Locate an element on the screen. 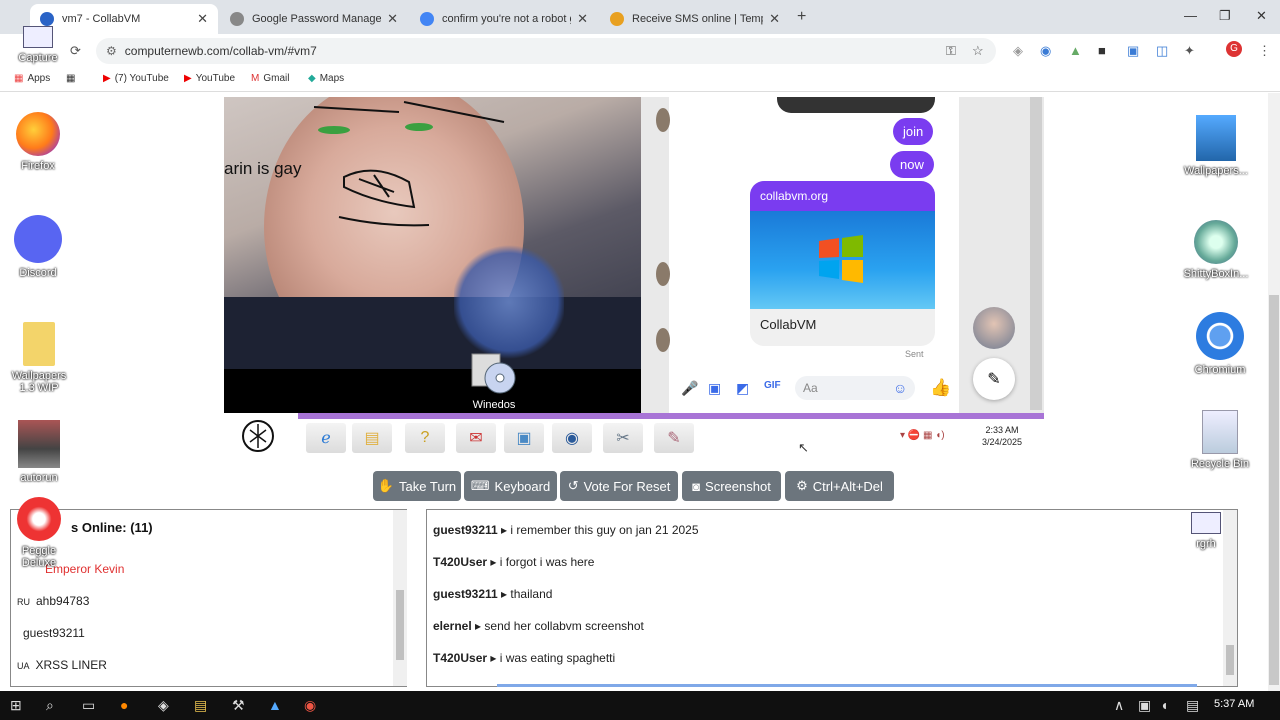 Image resolution: width=1280 pixels, height=720 pixels. winedos-disc-icon is located at coordinates (494, 372).